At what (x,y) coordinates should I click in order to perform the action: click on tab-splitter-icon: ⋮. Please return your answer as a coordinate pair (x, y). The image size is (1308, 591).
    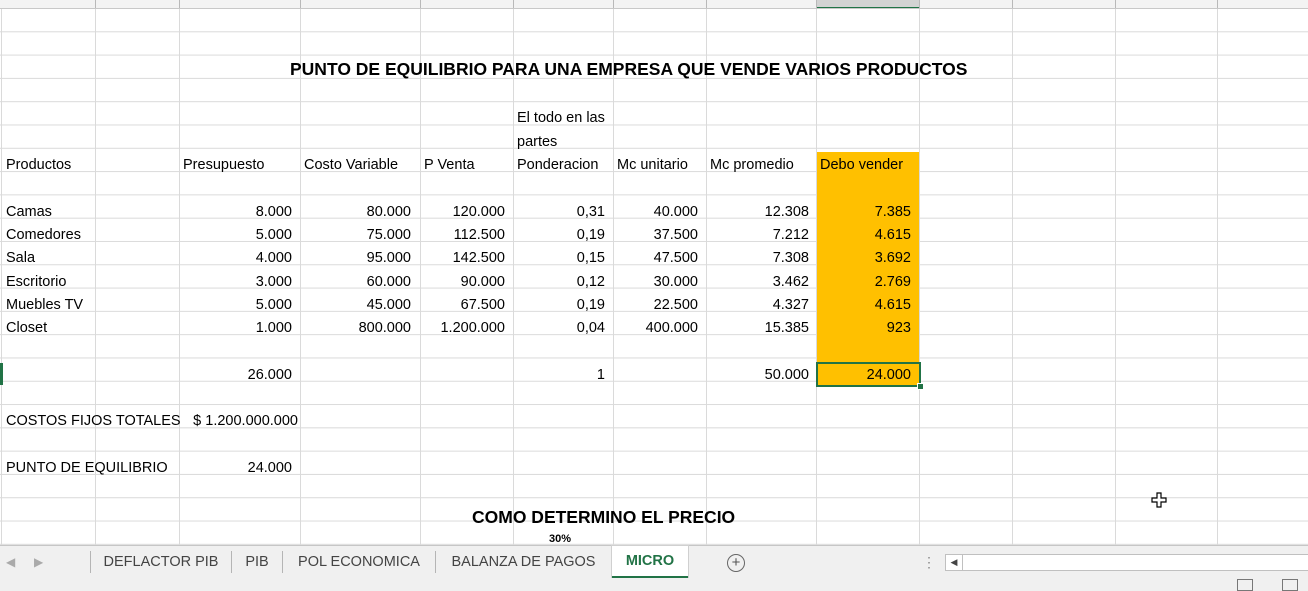
    Looking at the image, I should click on (929, 562).